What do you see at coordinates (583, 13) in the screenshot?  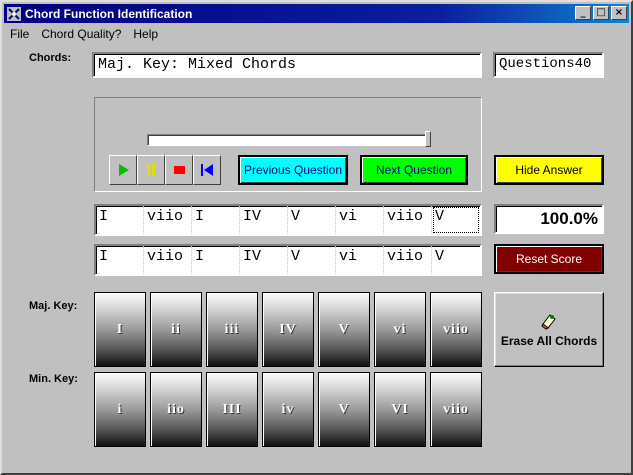 I see `minimize-button: _` at bounding box center [583, 13].